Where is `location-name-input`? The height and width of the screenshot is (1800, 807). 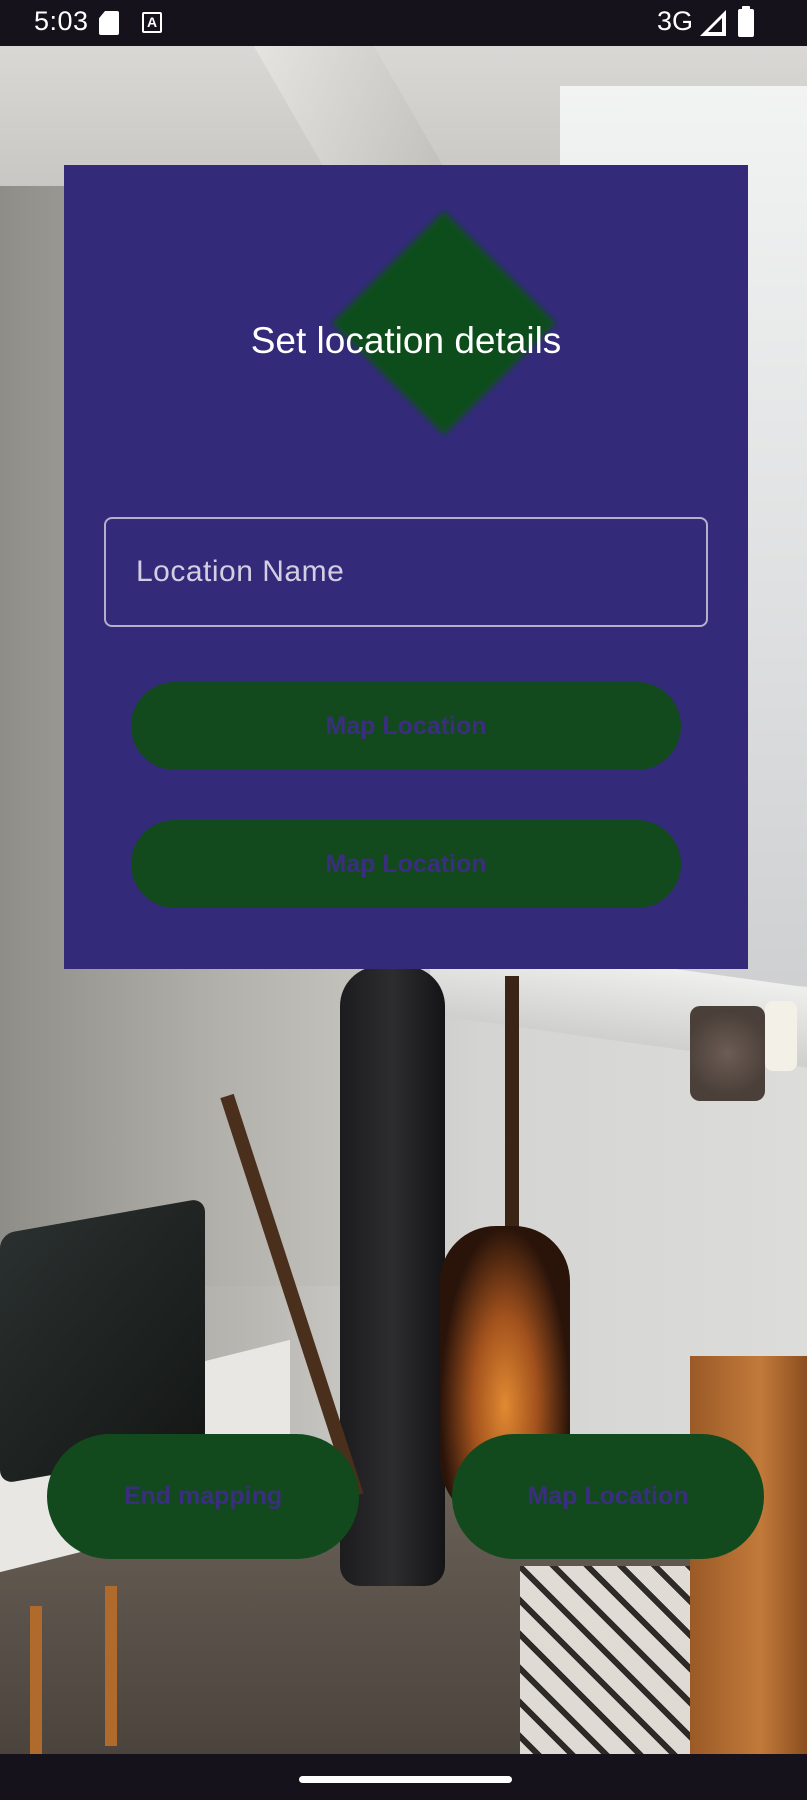
location-name-input is located at coordinates (406, 572).